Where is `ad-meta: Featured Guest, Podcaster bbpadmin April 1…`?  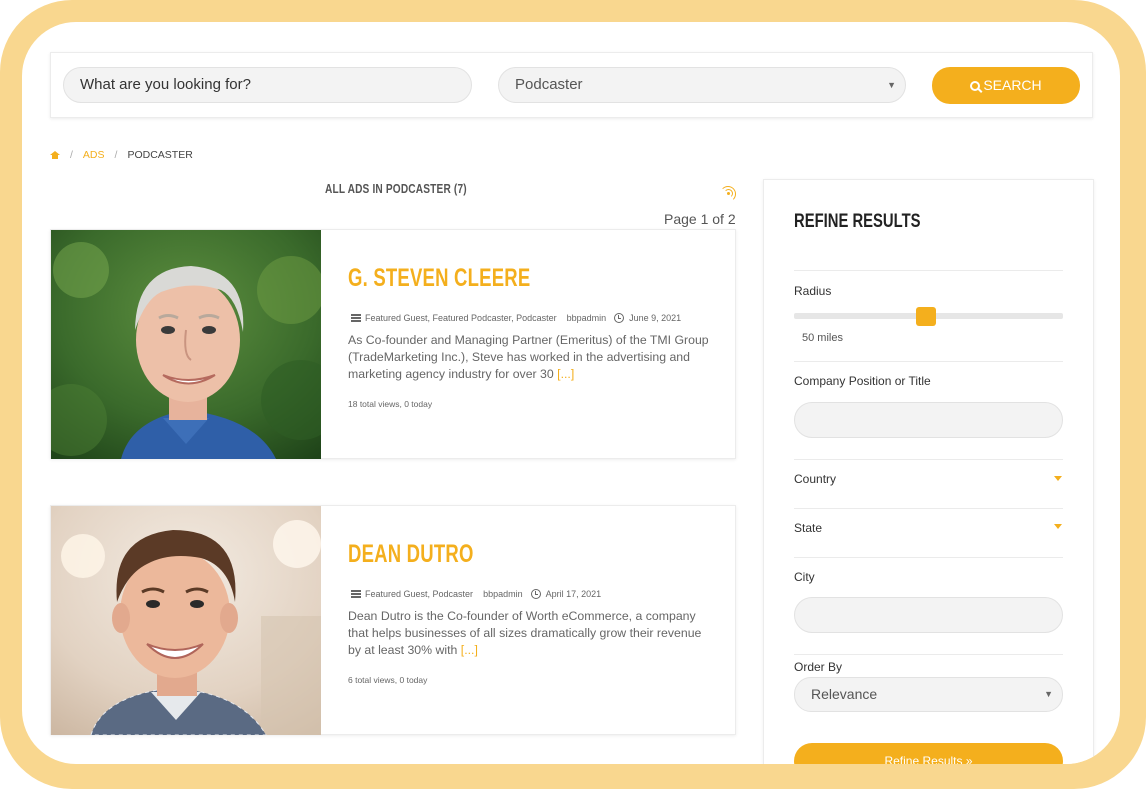
ad-meta: Featured Guest, Podcaster bbpadmin April 1… is located at coordinates (476, 593).